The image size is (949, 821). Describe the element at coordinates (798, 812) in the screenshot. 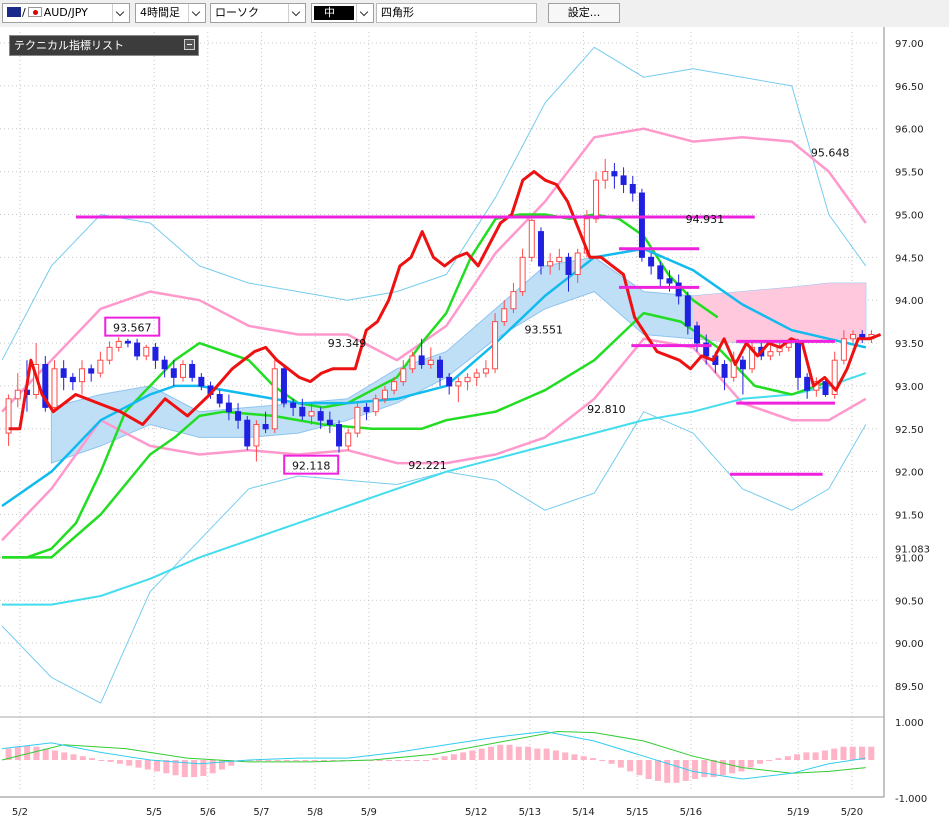

I see `date-tick-label: 5/19` at that location.